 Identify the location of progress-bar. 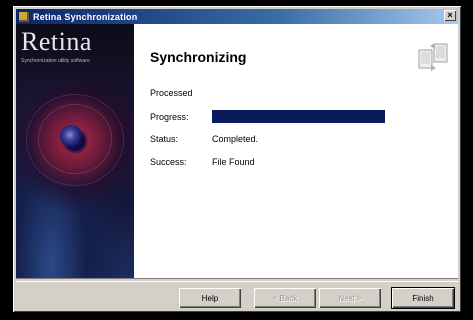
(308, 116).